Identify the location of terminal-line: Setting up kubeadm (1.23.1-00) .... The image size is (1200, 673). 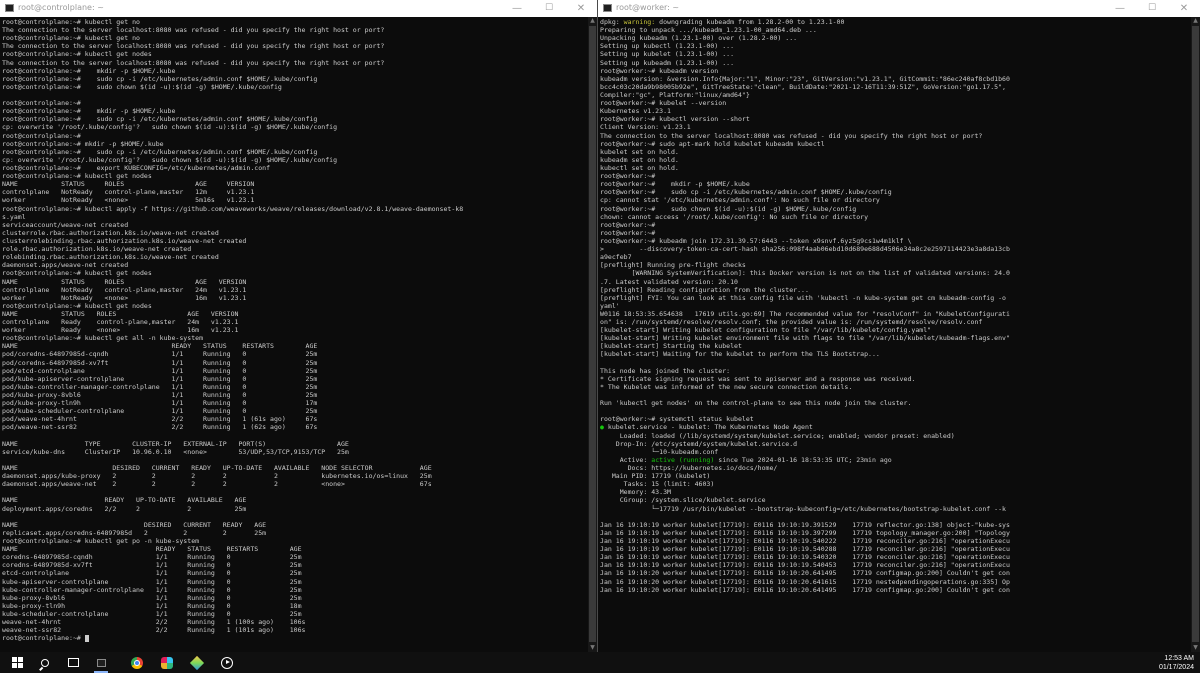
(667, 62).